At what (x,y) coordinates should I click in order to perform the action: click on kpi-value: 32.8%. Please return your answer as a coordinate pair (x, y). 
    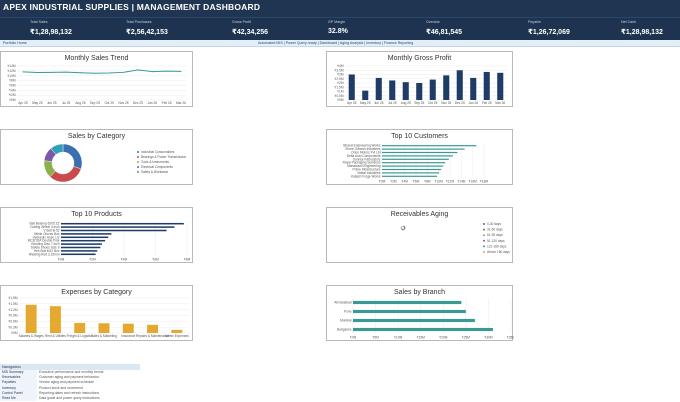
    Looking at the image, I should click on (338, 31).